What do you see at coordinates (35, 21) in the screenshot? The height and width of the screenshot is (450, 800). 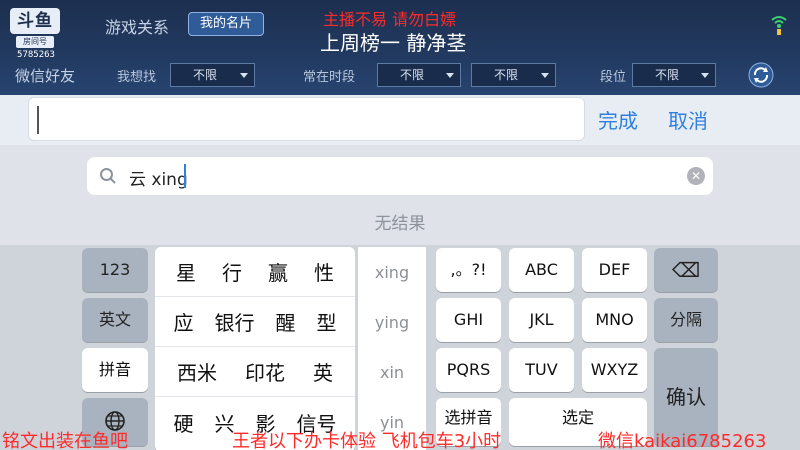 I see `logo-mark: 斗鱼` at bounding box center [35, 21].